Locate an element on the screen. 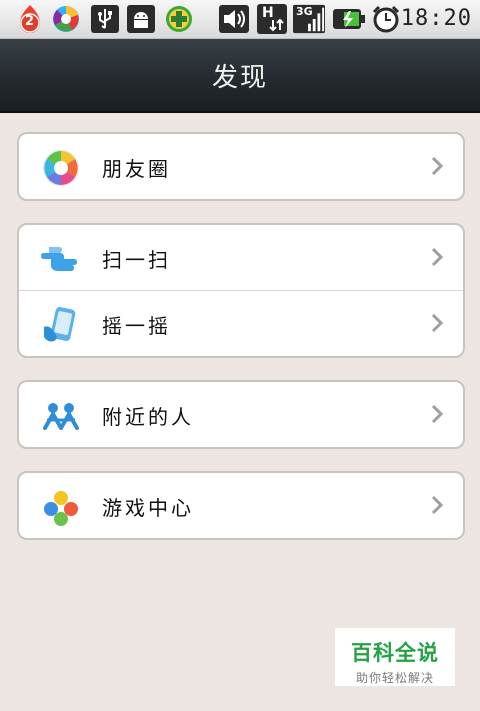 This screenshot has height=711, width=480. menu-item-nearby: 附近的人 is located at coordinates (241, 414).